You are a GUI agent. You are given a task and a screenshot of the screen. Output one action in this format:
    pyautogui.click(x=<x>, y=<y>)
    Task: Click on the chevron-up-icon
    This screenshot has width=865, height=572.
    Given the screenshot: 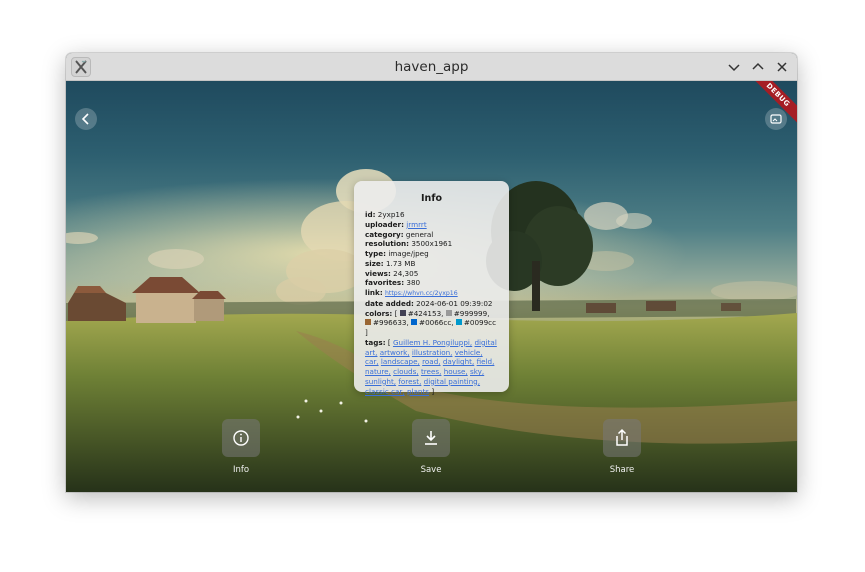 What is the action you would take?
    pyautogui.click(x=758, y=66)
    